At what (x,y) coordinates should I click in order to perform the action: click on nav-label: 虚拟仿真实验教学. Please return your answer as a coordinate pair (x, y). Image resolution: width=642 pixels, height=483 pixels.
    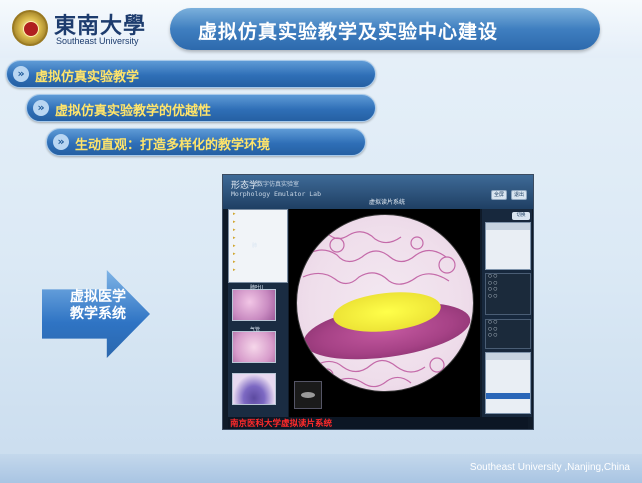
    Looking at the image, I should click on (87, 77).